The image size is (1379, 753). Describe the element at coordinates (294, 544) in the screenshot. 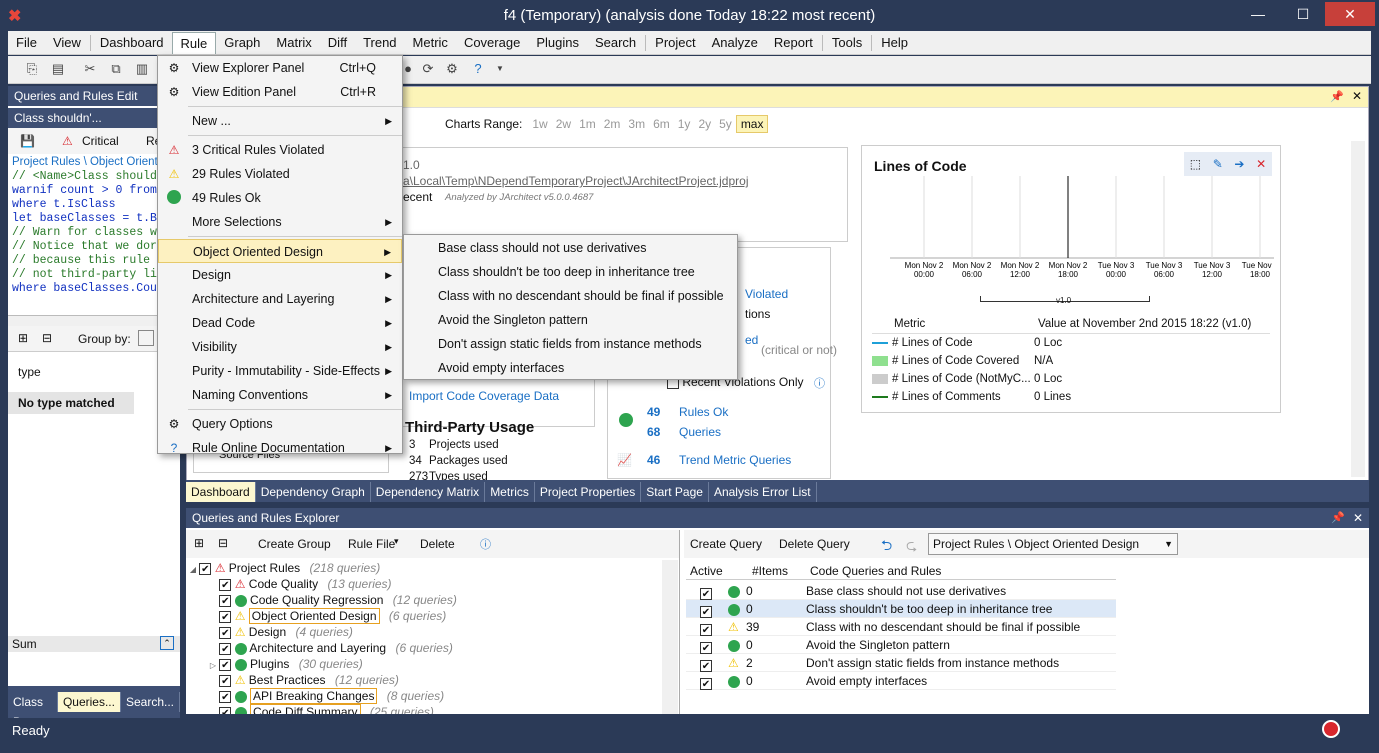

I see `create-group-button: Create Group` at that location.